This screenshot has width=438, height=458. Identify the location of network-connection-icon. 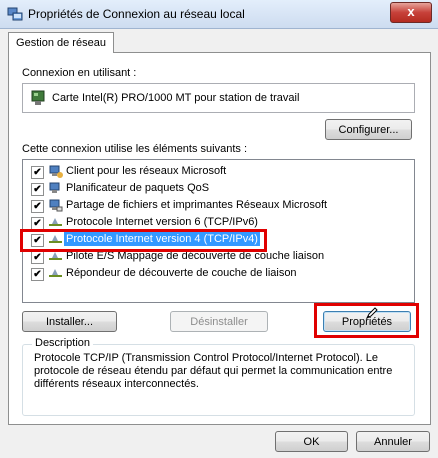
(15, 14).